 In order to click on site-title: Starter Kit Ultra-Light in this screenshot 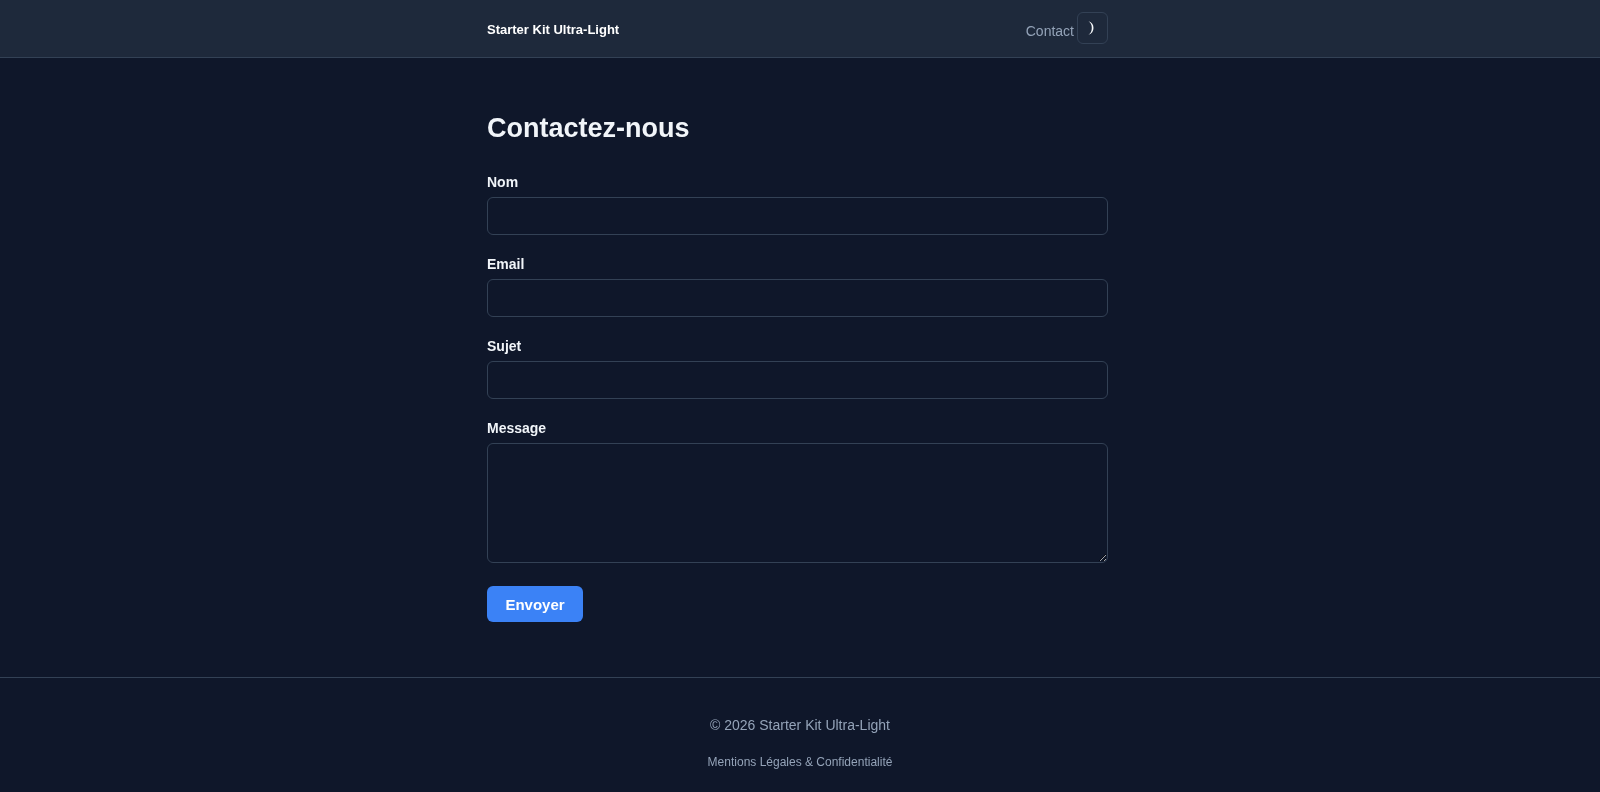, I will do `click(553, 29)`.